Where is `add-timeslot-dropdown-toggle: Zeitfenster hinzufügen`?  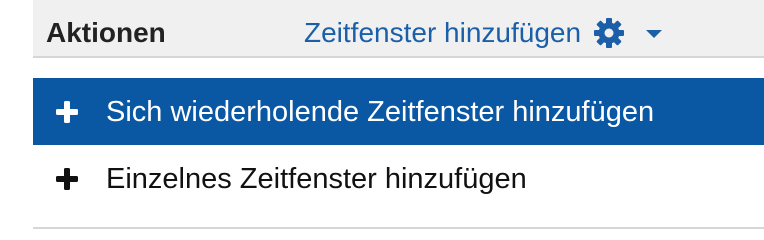
add-timeslot-dropdown-toggle: Zeitfenster hinzufügen is located at coordinates (483, 33).